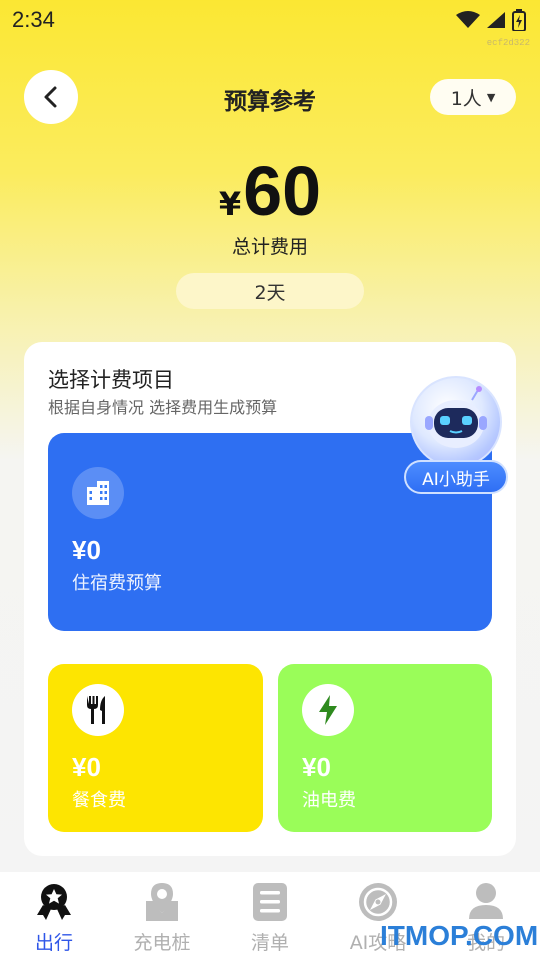 The width and height of the screenshot is (540, 960). What do you see at coordinates (316, 767) in the screenshot?
I see `fuel-amount: ¥0` at bounding box center [316, 767].